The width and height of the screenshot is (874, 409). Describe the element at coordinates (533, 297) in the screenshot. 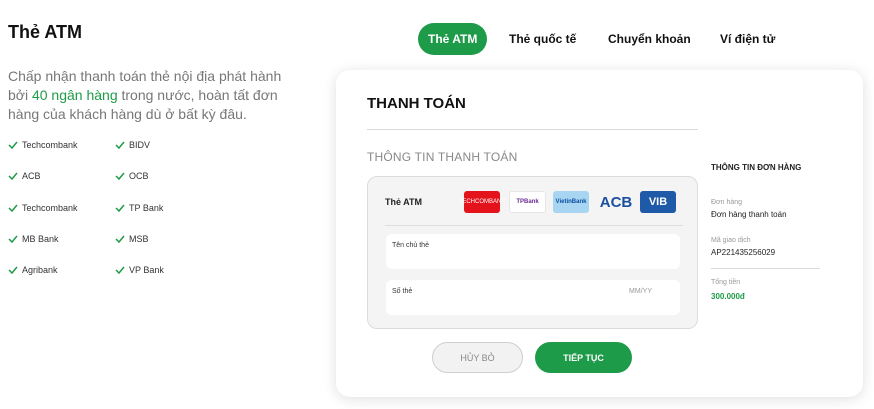

I see `card-number-input: Số thẻ MM/YY` at that location.